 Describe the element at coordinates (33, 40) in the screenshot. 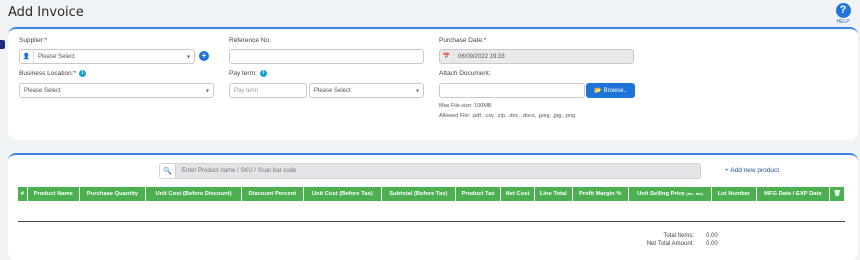

I see `supplier-label: Supplier:*` at that location.